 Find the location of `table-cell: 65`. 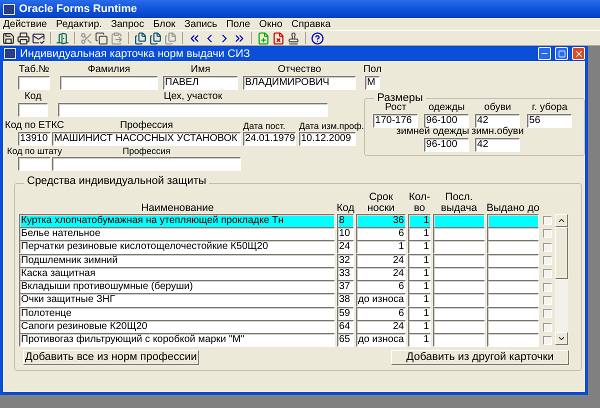

table-cell: 65 is located at coordinates (345, 340).